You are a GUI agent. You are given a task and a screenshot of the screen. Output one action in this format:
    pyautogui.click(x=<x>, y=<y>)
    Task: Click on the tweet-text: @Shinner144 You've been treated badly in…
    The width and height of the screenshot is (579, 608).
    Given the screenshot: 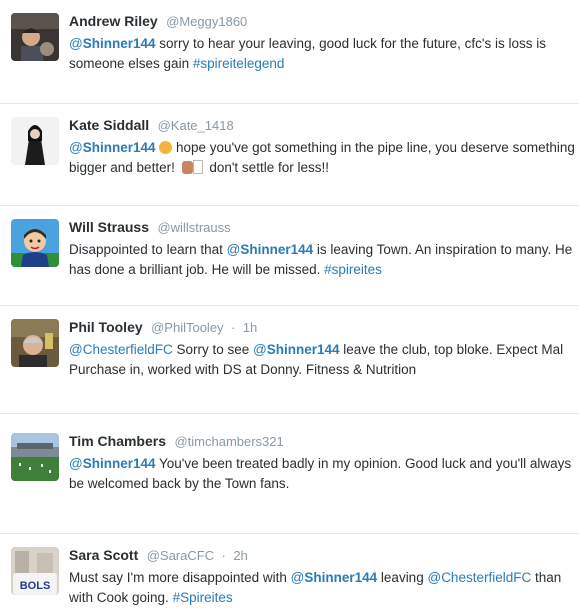 What is the action you would take?
    pyautogui.click(x=322, y=474)
    